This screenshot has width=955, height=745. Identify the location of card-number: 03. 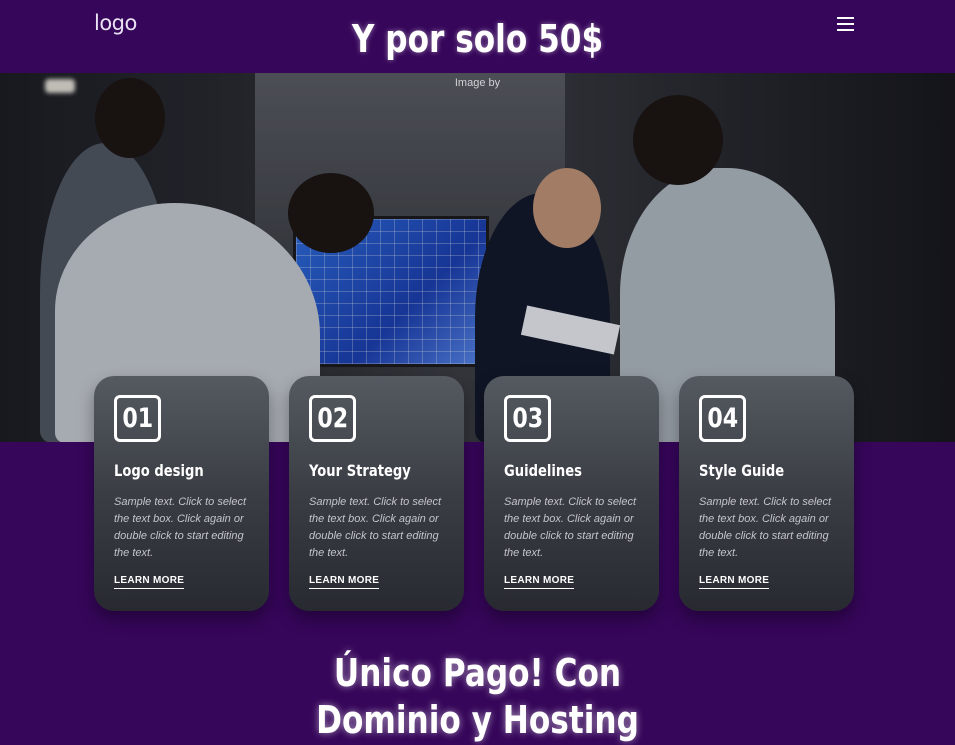
(527, 418).